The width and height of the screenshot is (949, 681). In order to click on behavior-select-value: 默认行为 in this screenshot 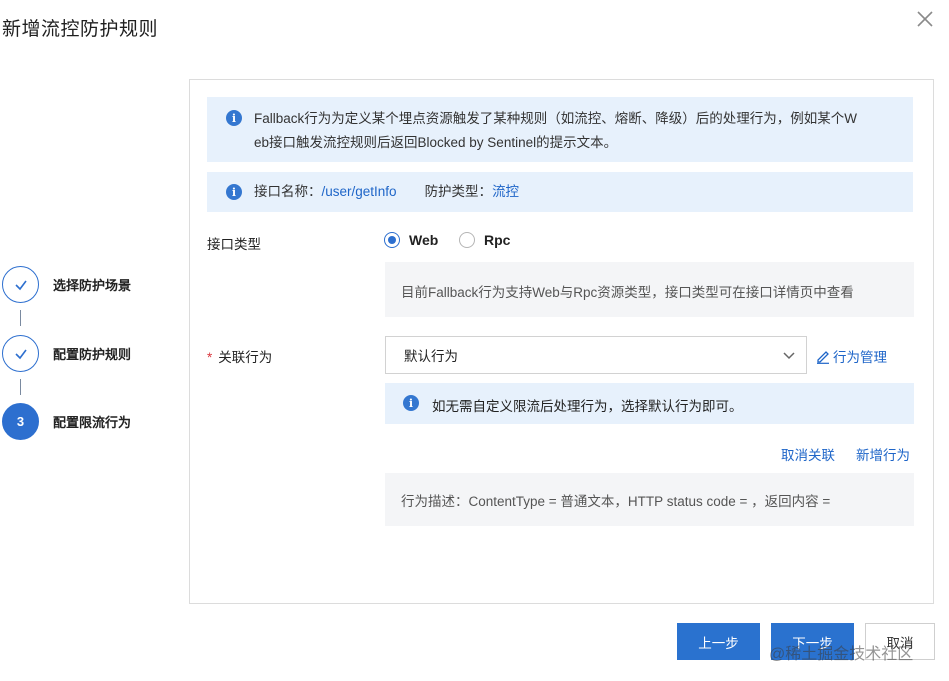, I will do `click(431, 356)`.